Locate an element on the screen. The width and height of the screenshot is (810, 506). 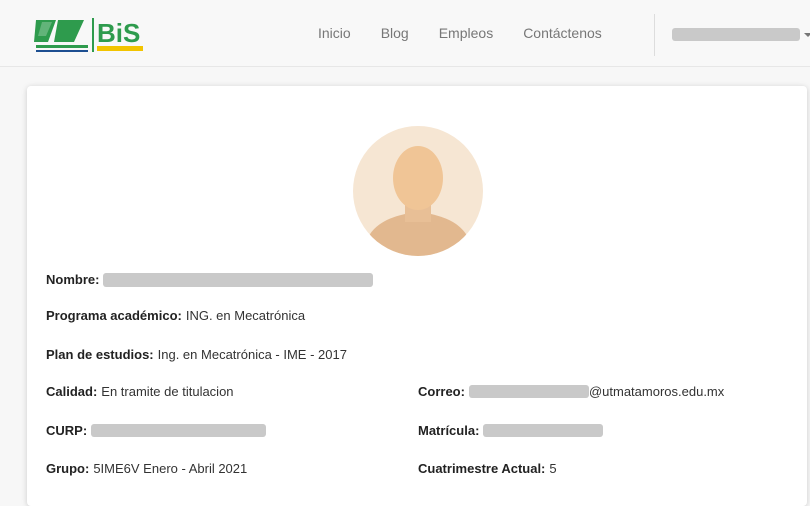
field-calidad: Calidad: En tramite de titulacion is located at coordinates (140, 391).